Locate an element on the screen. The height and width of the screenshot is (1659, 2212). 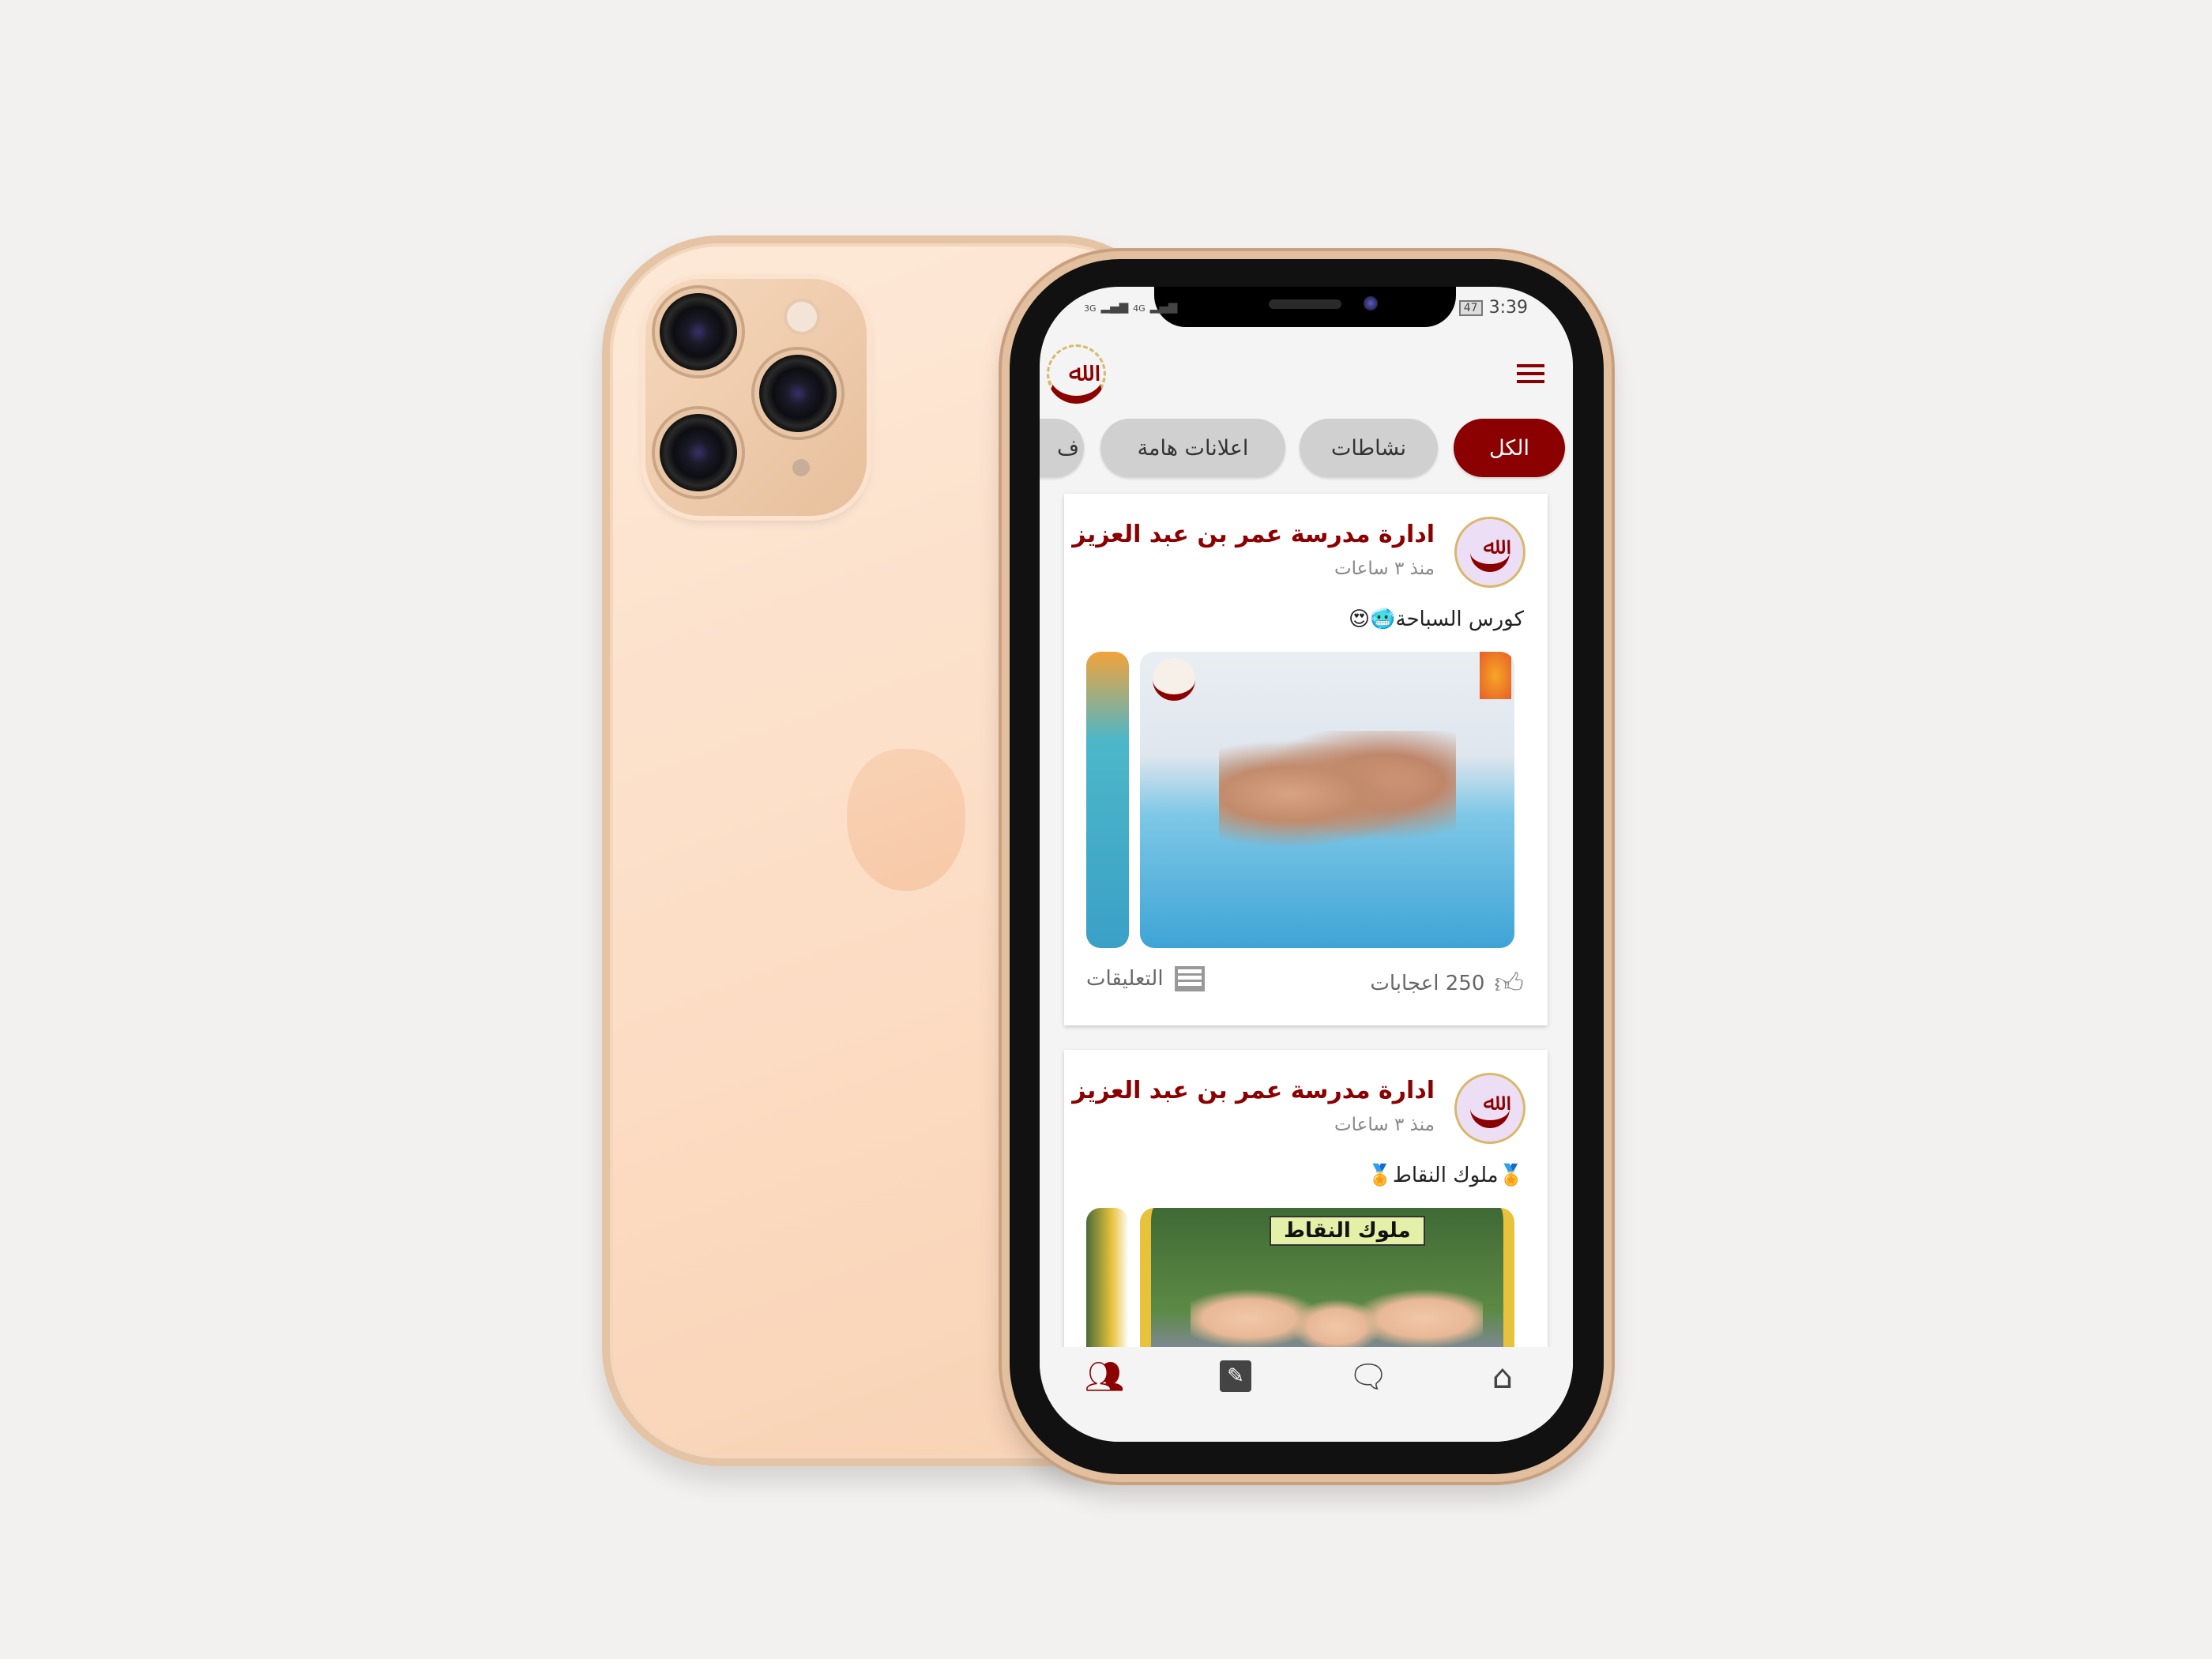
comments-label: التعليقات is located at coordinates (1125, 979).